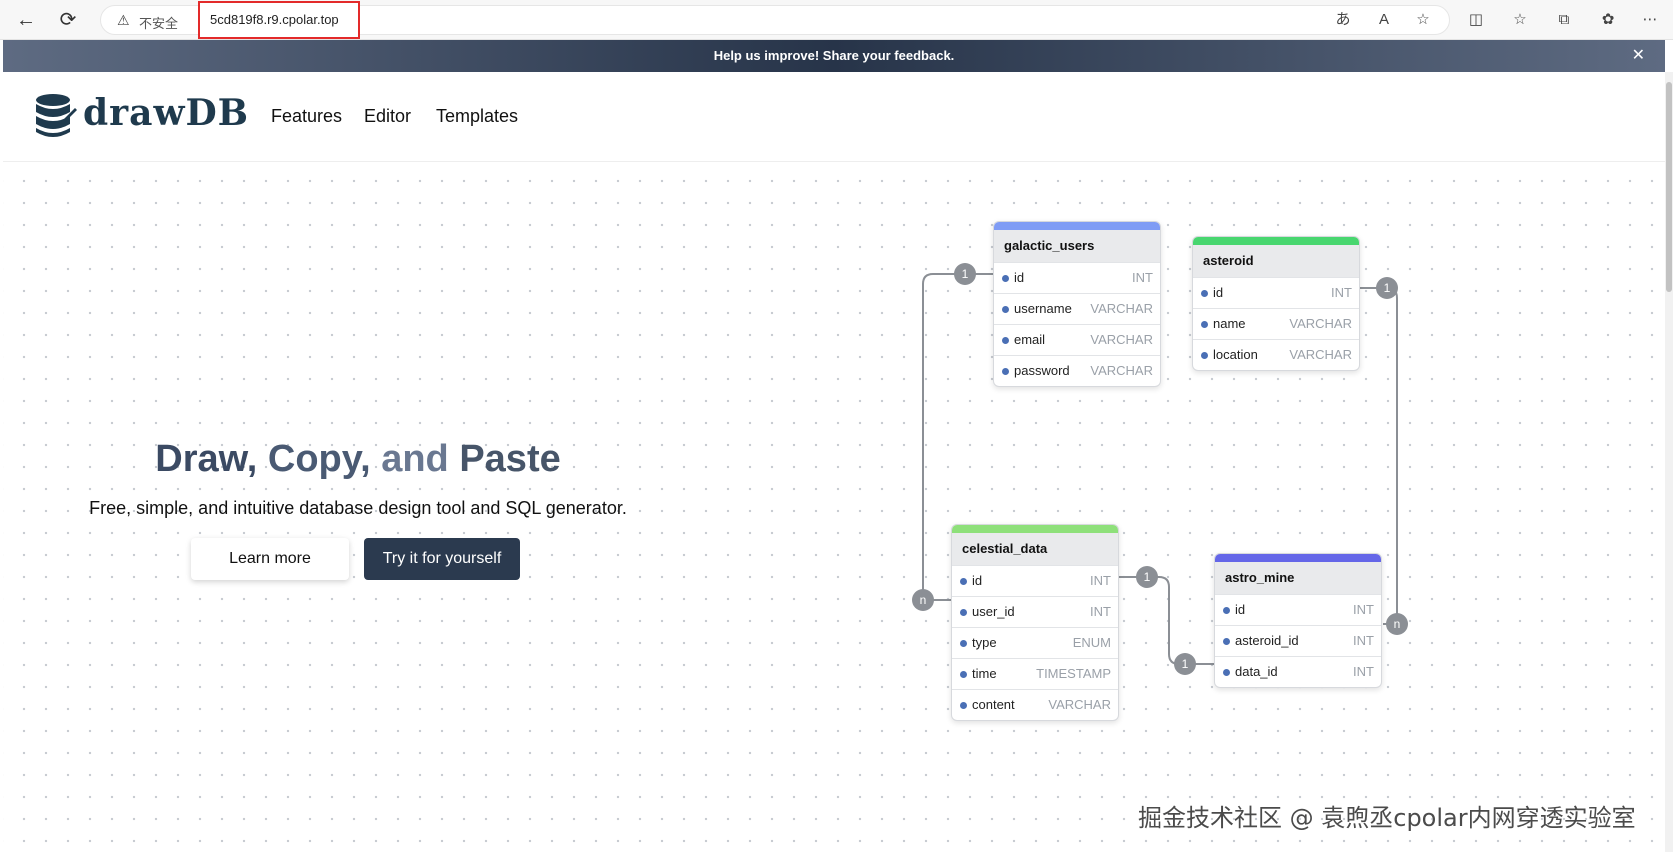 The image size is (1673, 852). What do you see at coordinates (1160, 469) in the screenshot?
I see `relationship-lines` at bounding box center [1160, 469].